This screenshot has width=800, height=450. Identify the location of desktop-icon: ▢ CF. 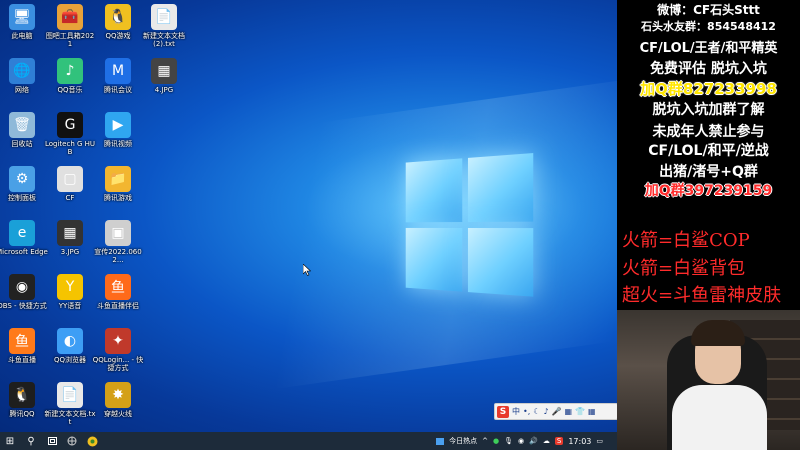
(70, 184).